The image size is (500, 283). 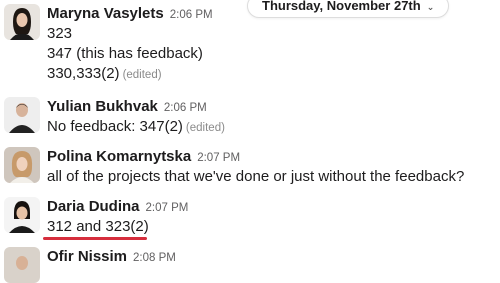 I want to click on date-divider-button: Thursday, November 27th ⌄, so click(x=348, y=9).